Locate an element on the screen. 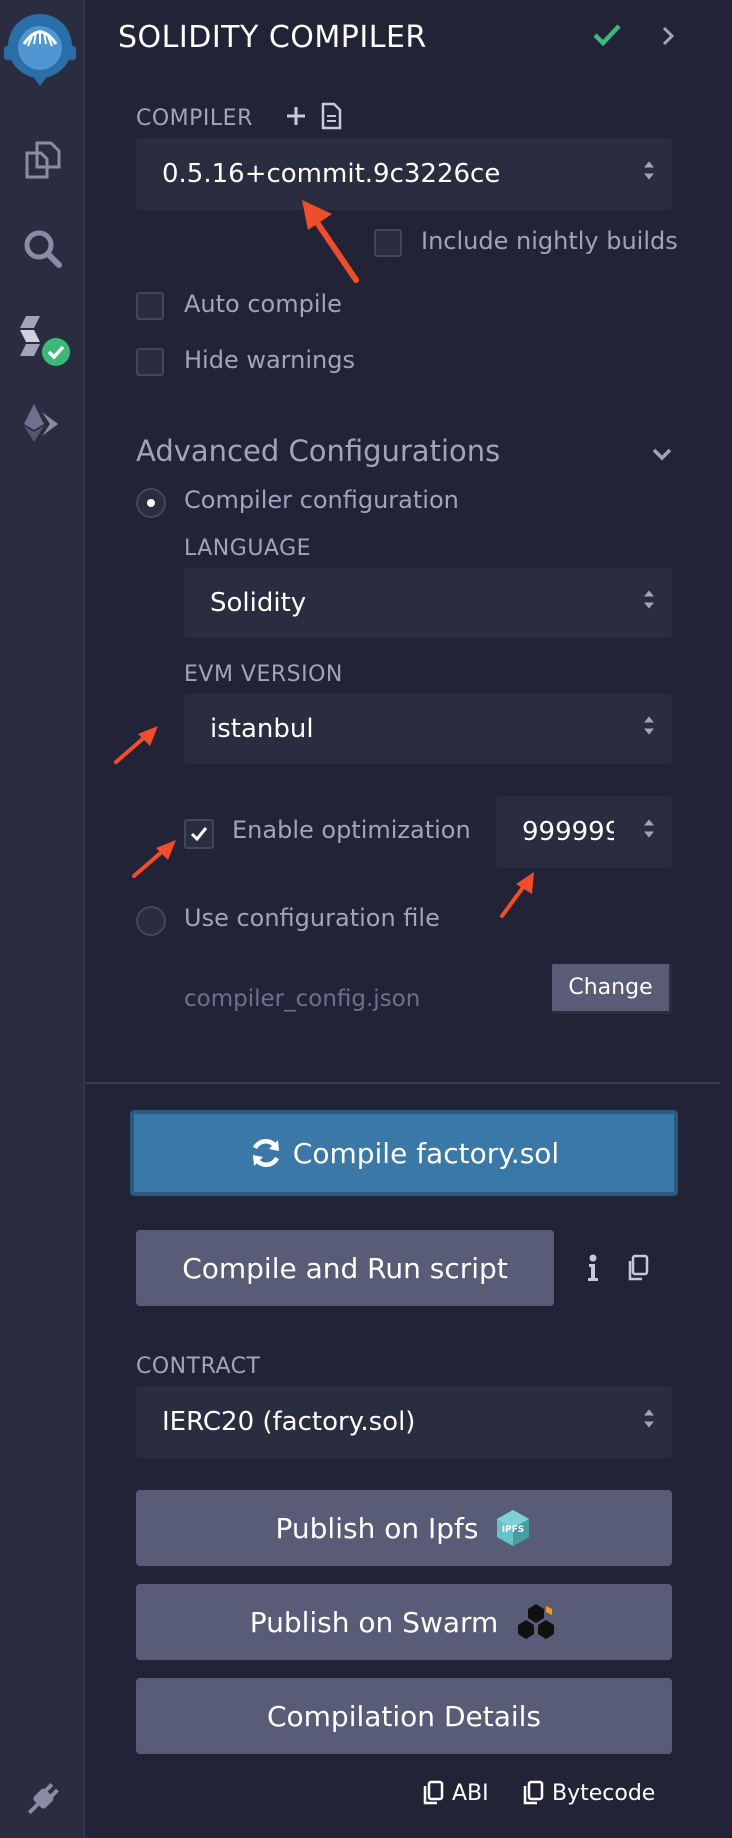 This screenshot has width=732, height=1838. contract-label: CONTRACT is located at coordinates (198, 1366).